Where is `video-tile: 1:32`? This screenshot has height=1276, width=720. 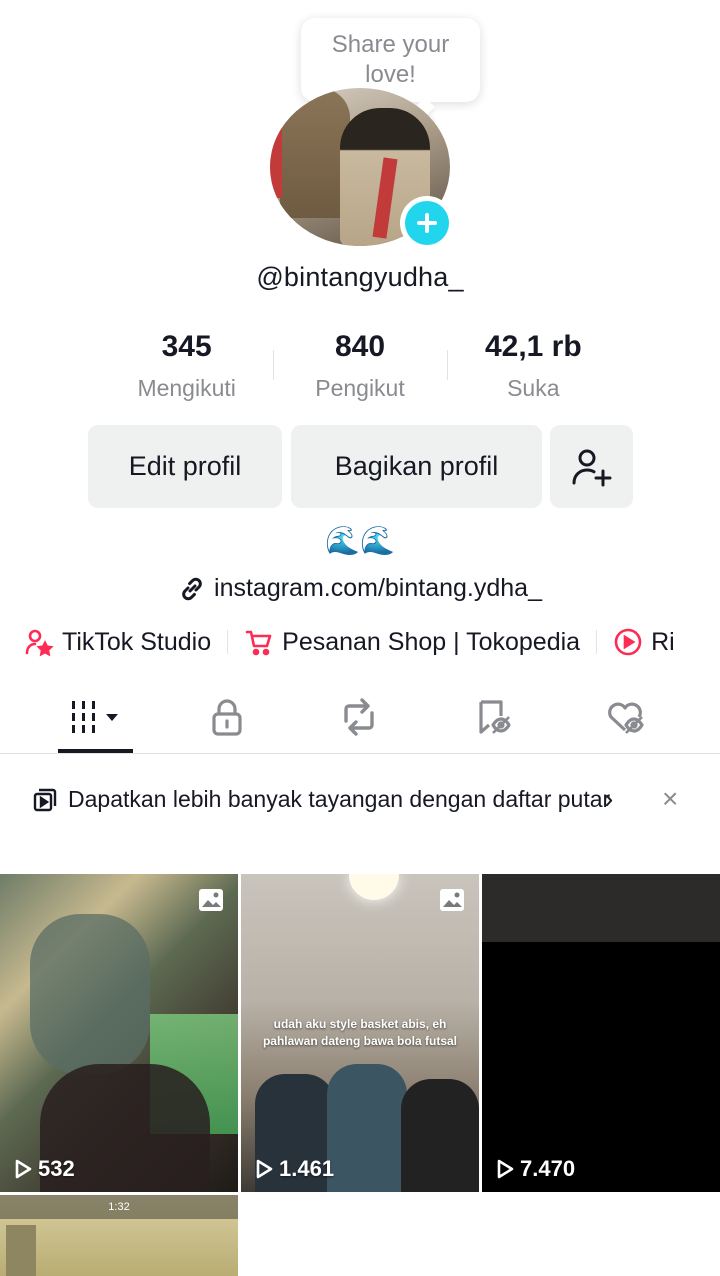
video-tile: 1:32 is located at coordinates (119, 1235).